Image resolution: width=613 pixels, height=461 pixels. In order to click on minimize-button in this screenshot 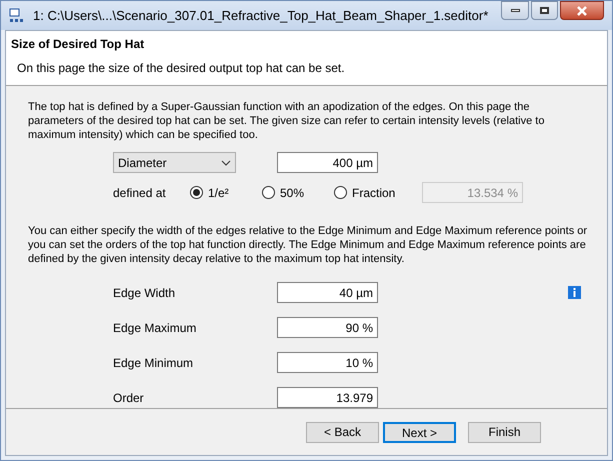, I will do `click(515, 10)`.